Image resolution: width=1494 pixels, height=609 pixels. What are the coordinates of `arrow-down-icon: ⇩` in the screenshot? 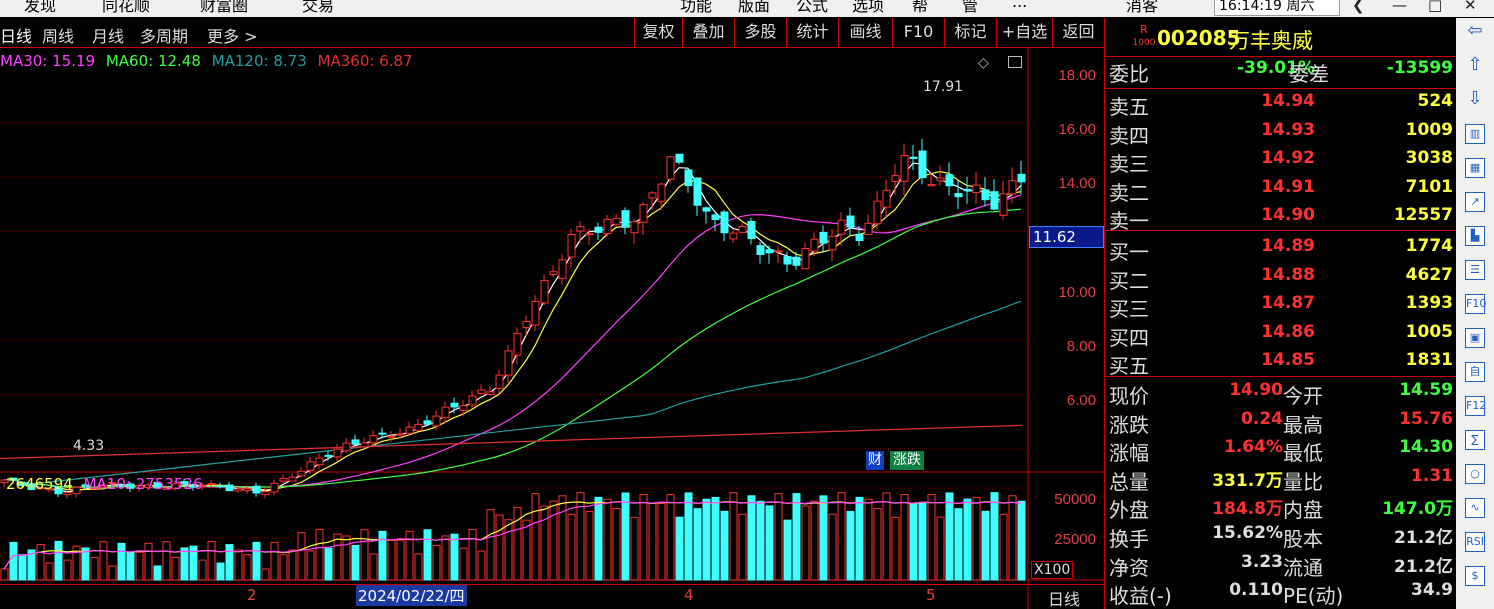 It's located at (1475, 100).